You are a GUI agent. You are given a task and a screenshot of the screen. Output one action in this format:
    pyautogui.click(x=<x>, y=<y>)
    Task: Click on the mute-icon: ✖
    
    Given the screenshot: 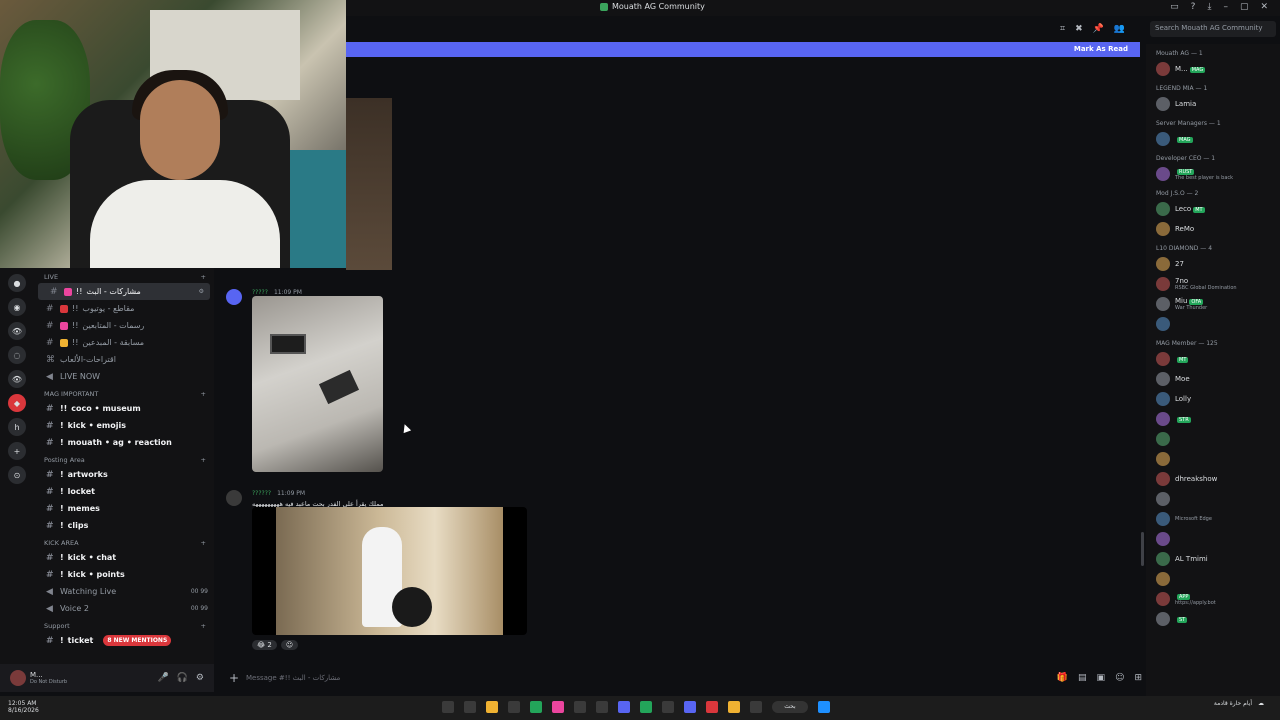 What is the action you would take?
    pyautogui.click(x=1079, y=29)
    